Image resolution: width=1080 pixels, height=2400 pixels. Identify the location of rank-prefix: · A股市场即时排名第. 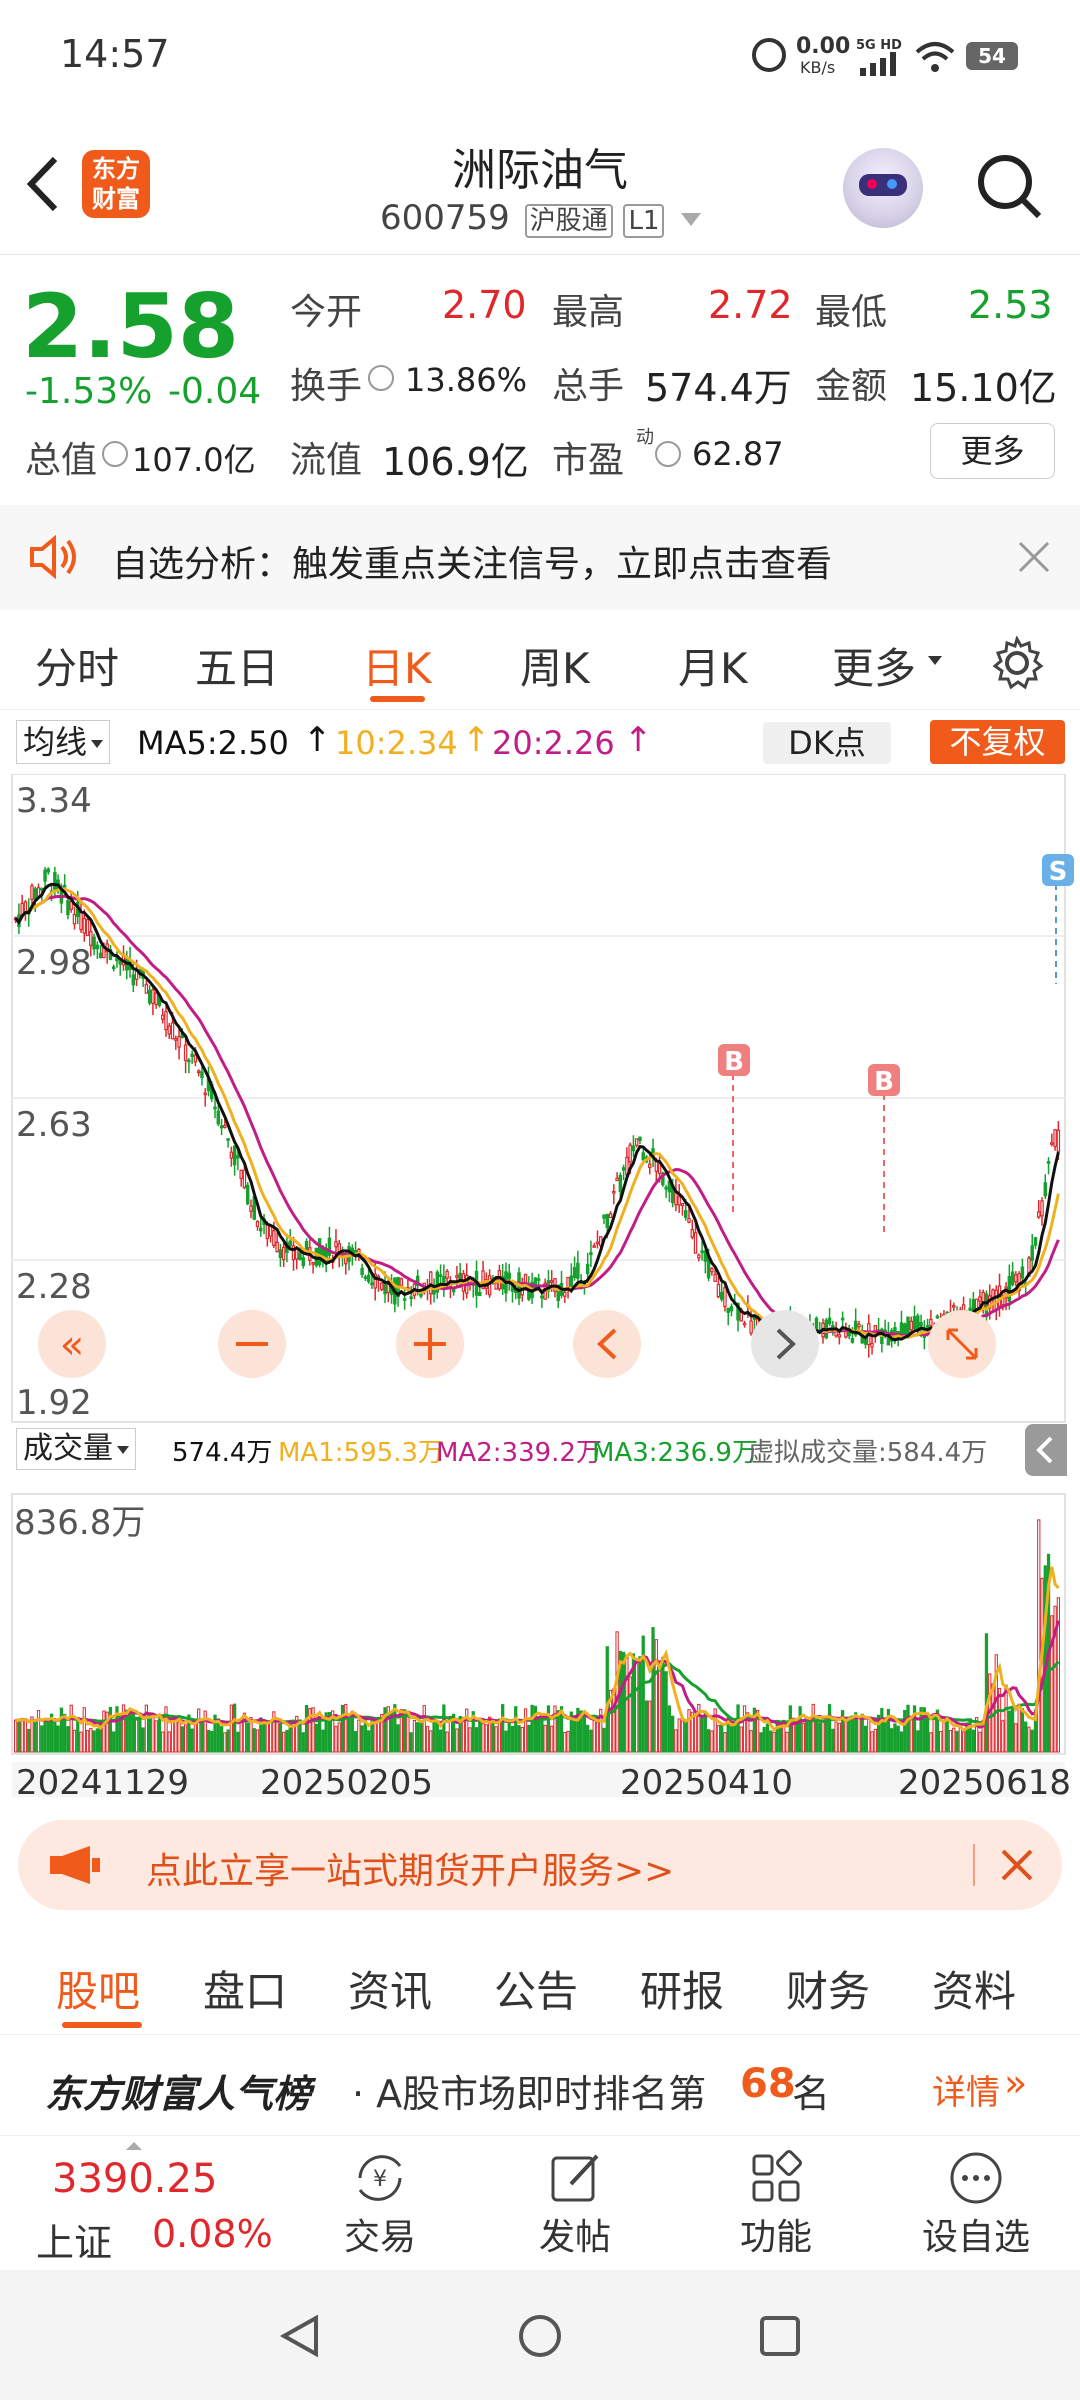
(529, 2094).